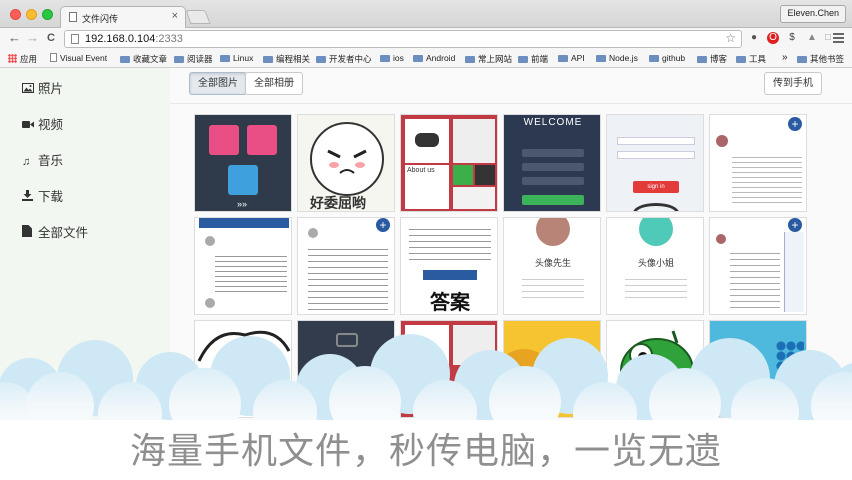  Describe the element at coordinates (218, 83) in the screenshot. I see `all-photos-button: 全部图片` at that location.